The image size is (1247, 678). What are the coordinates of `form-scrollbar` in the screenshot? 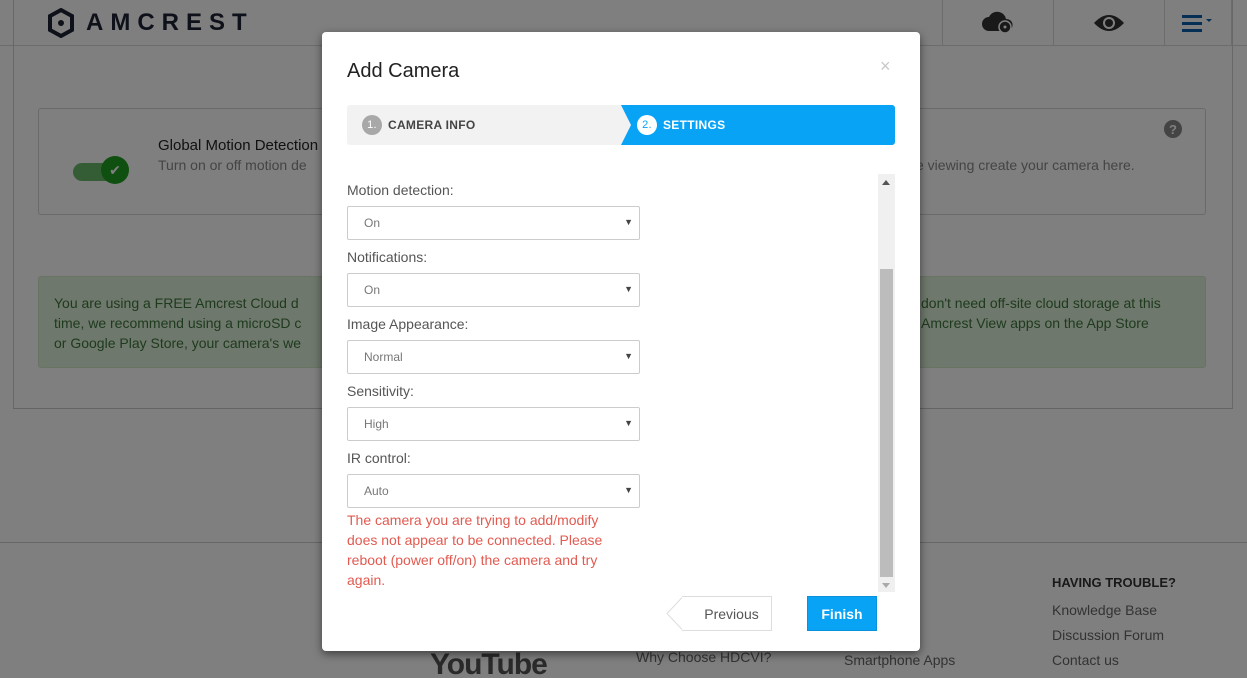 It's located at (886, 383).